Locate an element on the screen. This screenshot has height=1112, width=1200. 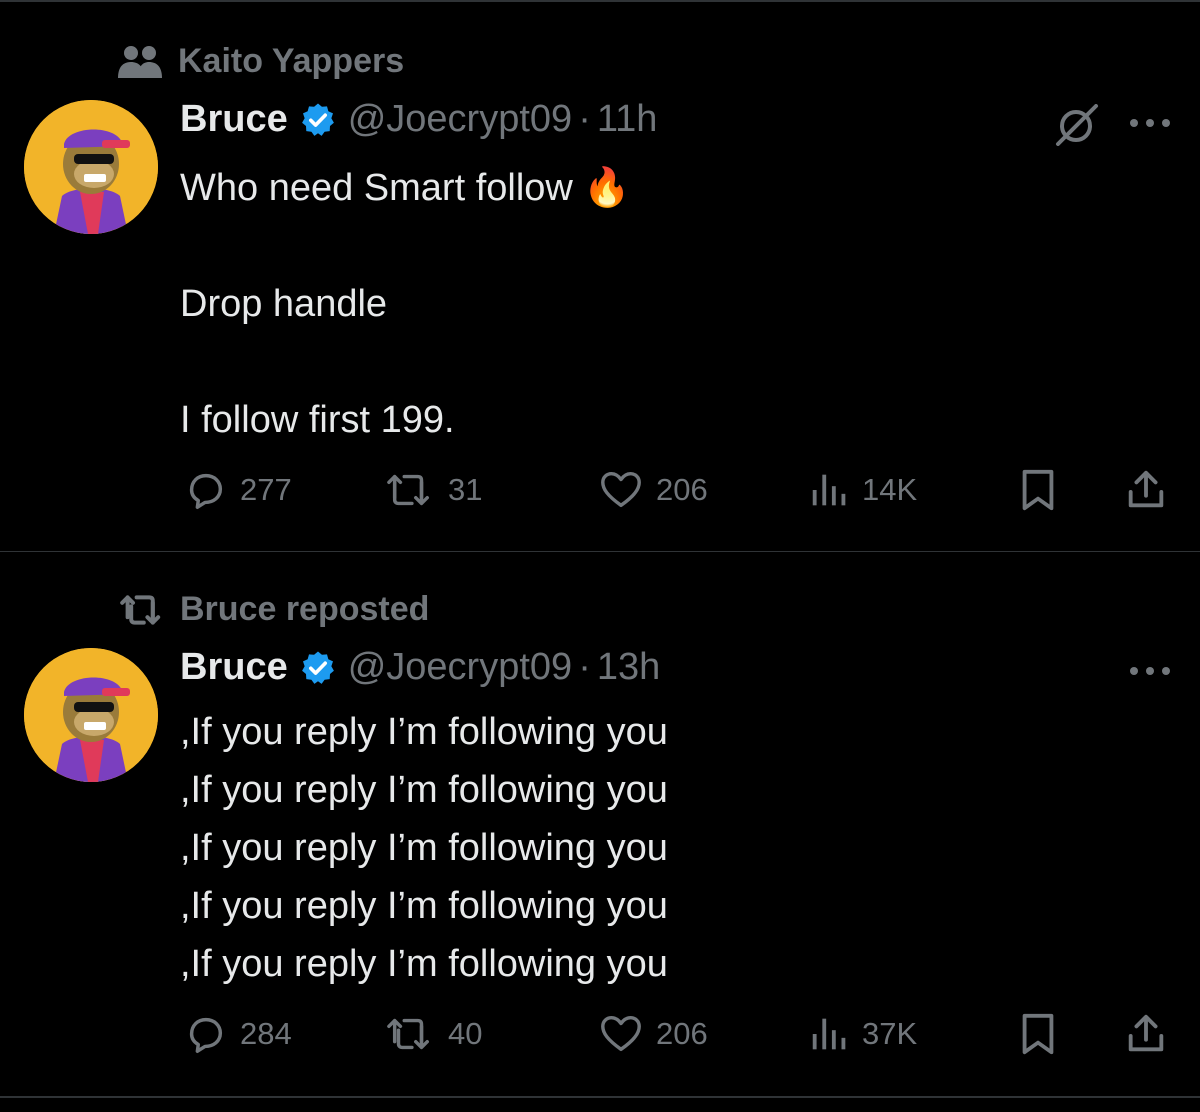
views-button: 37K is located at coordinates (863, 1034).